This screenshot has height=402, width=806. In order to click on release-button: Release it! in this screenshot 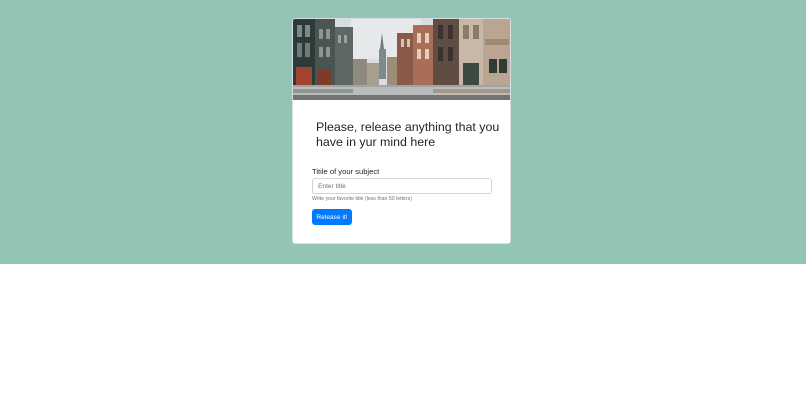, I will do `click(332, 217)`.